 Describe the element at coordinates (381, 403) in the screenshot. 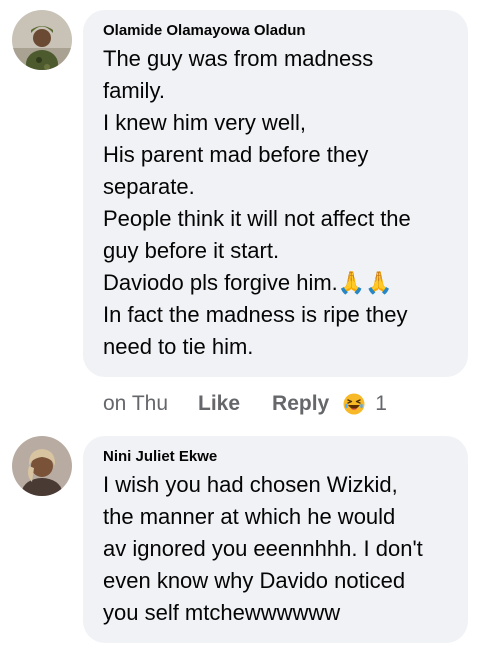

I see `reaction-count: 1` at that location.